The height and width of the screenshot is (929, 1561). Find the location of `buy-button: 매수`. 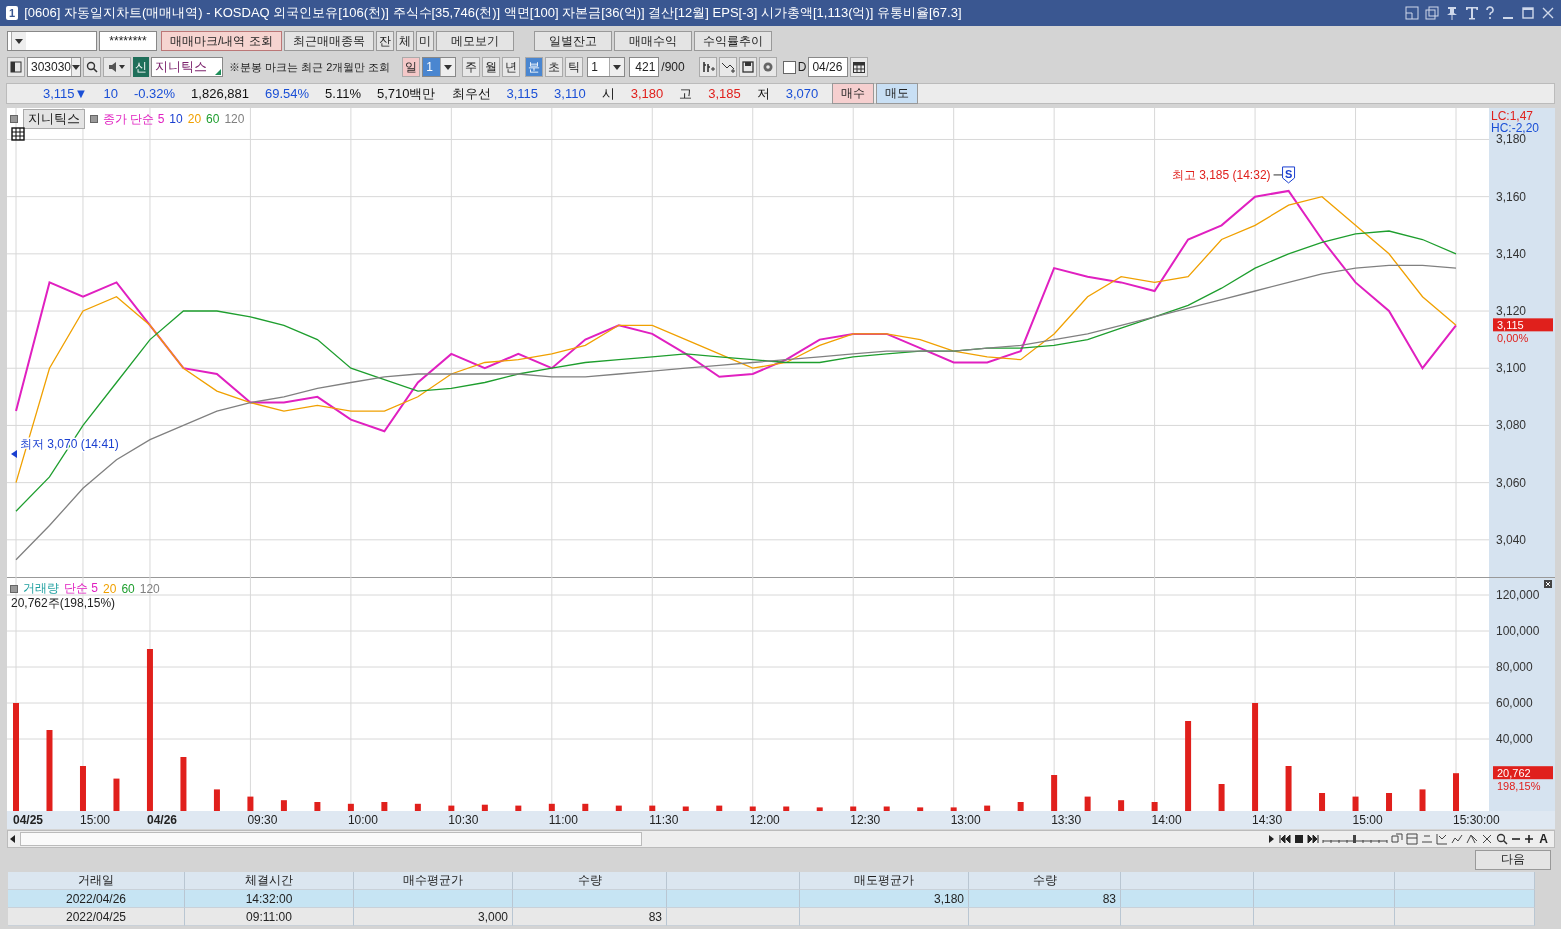

buy-button: 매수 is located at coordinates (853, 93).